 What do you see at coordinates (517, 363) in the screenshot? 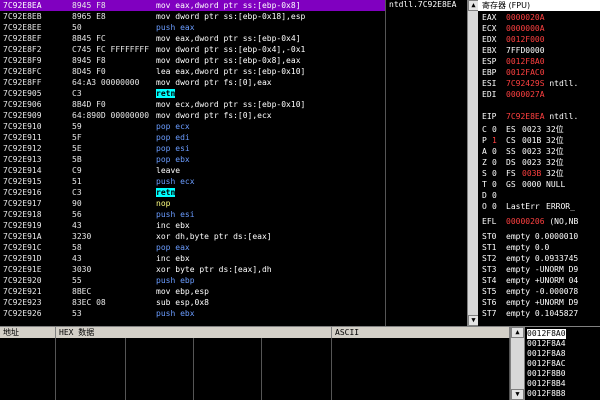
I see `dump-scrollbar: ▲ ▼` at bounding box center [517, 363].